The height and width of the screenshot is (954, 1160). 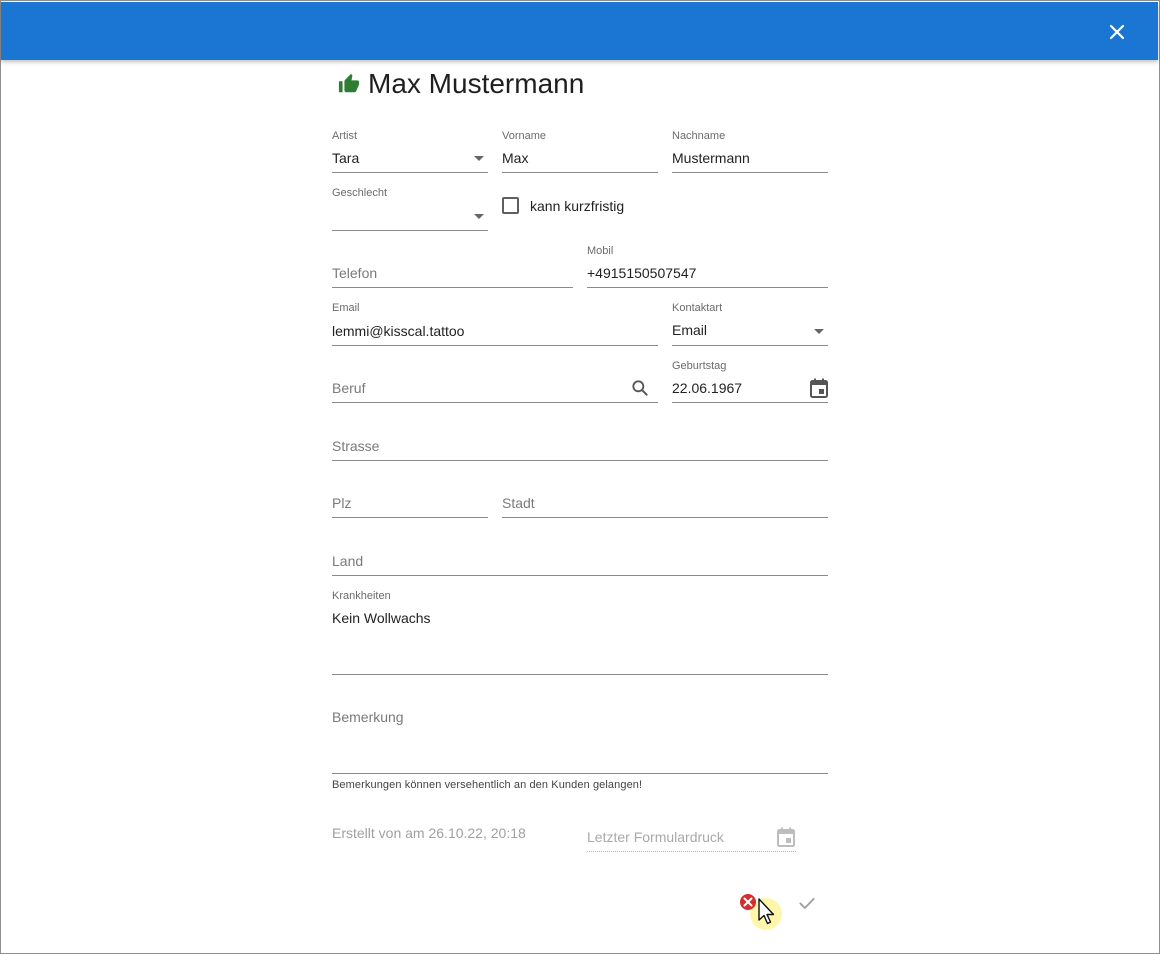 What do you see at coordinates (690, 330) in the screenshot?
I see `kontaktart-value: Email` at bounding box center [690, 330].